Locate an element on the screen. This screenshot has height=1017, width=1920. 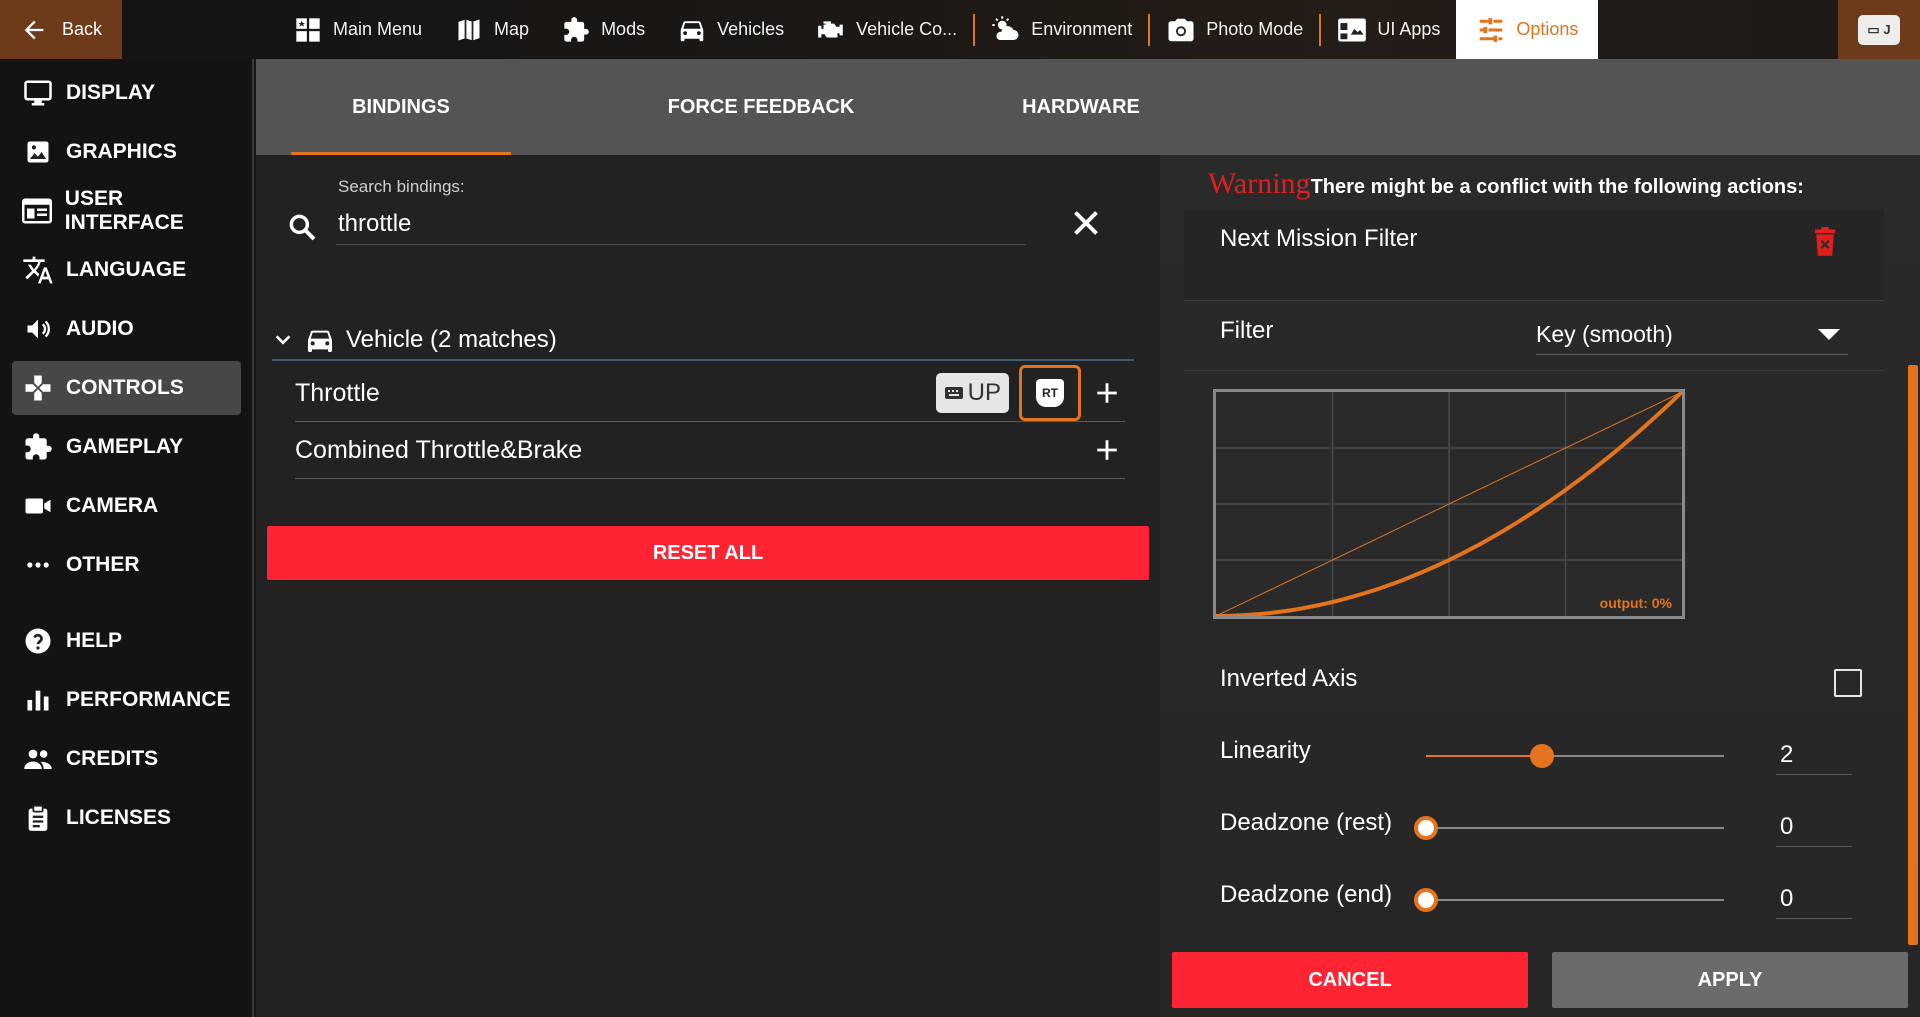
top-tab-options: Options is located at coordinates (1527, 29).